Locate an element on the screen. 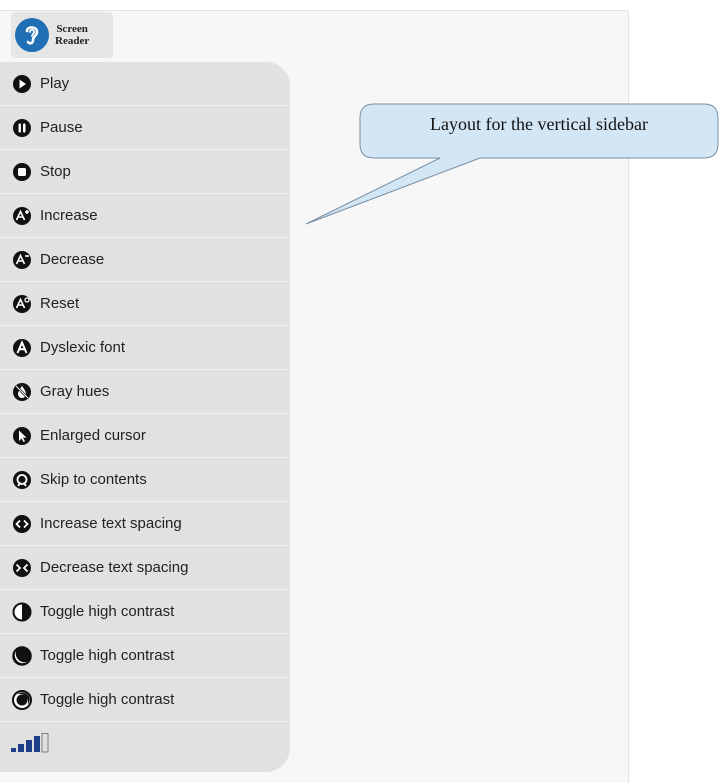 The height and width of the screenshot is (783, 719). sidebar-item-label: Stop is located at coordinates (55, 171).